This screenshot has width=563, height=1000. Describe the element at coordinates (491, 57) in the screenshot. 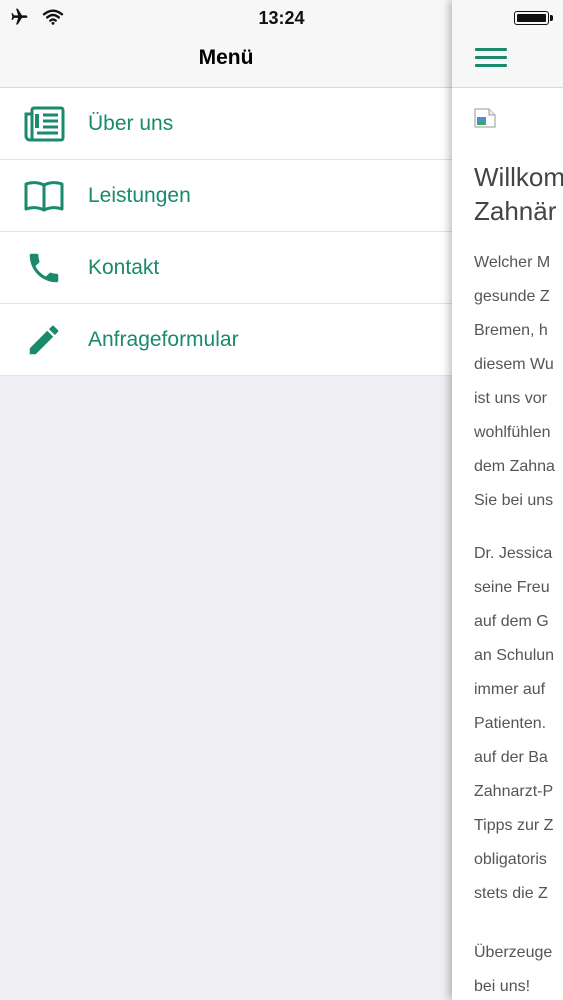

I see `hamburger-menu-icon` at that location.